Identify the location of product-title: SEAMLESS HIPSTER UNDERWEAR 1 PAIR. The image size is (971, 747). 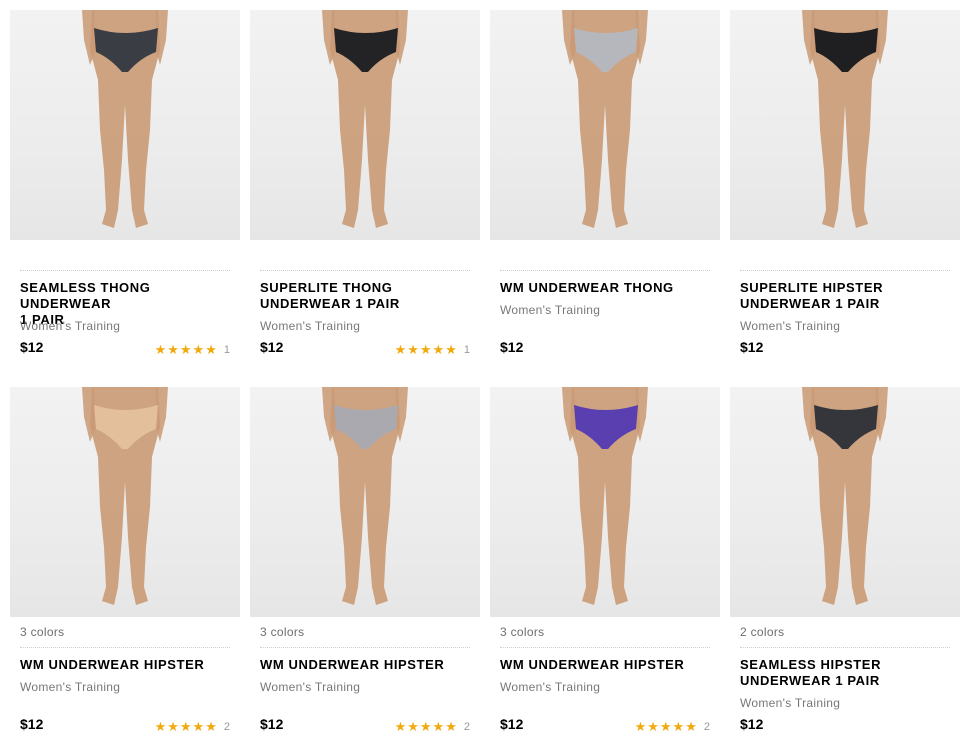
(847, 673).